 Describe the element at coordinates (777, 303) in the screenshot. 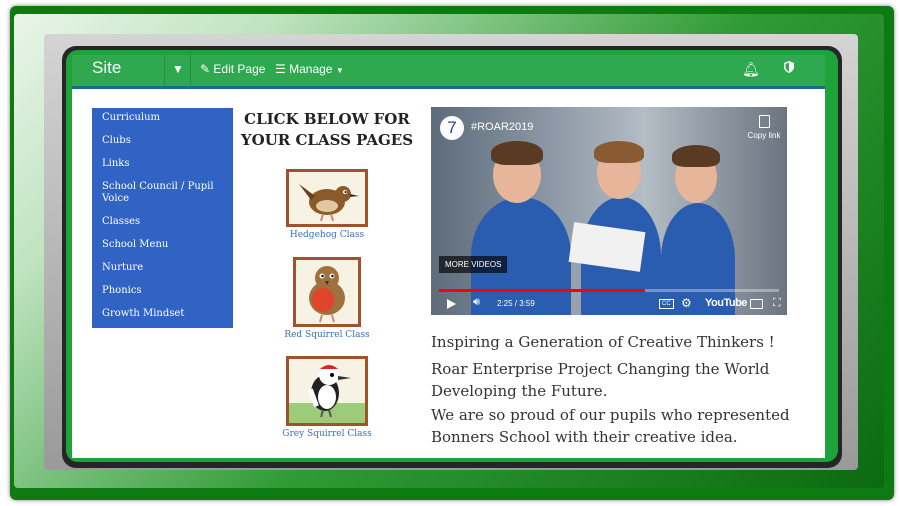

I see `fullscreen-icon: ⛶` at that location.